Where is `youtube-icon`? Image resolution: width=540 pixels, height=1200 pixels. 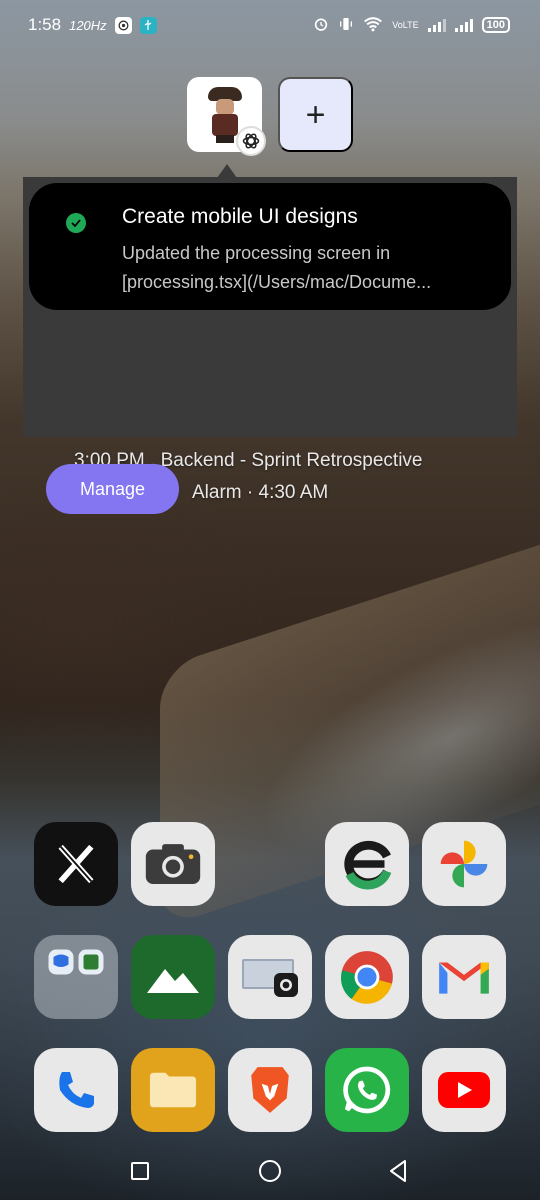 youtube-icon is located at coordinates (464, 1090).